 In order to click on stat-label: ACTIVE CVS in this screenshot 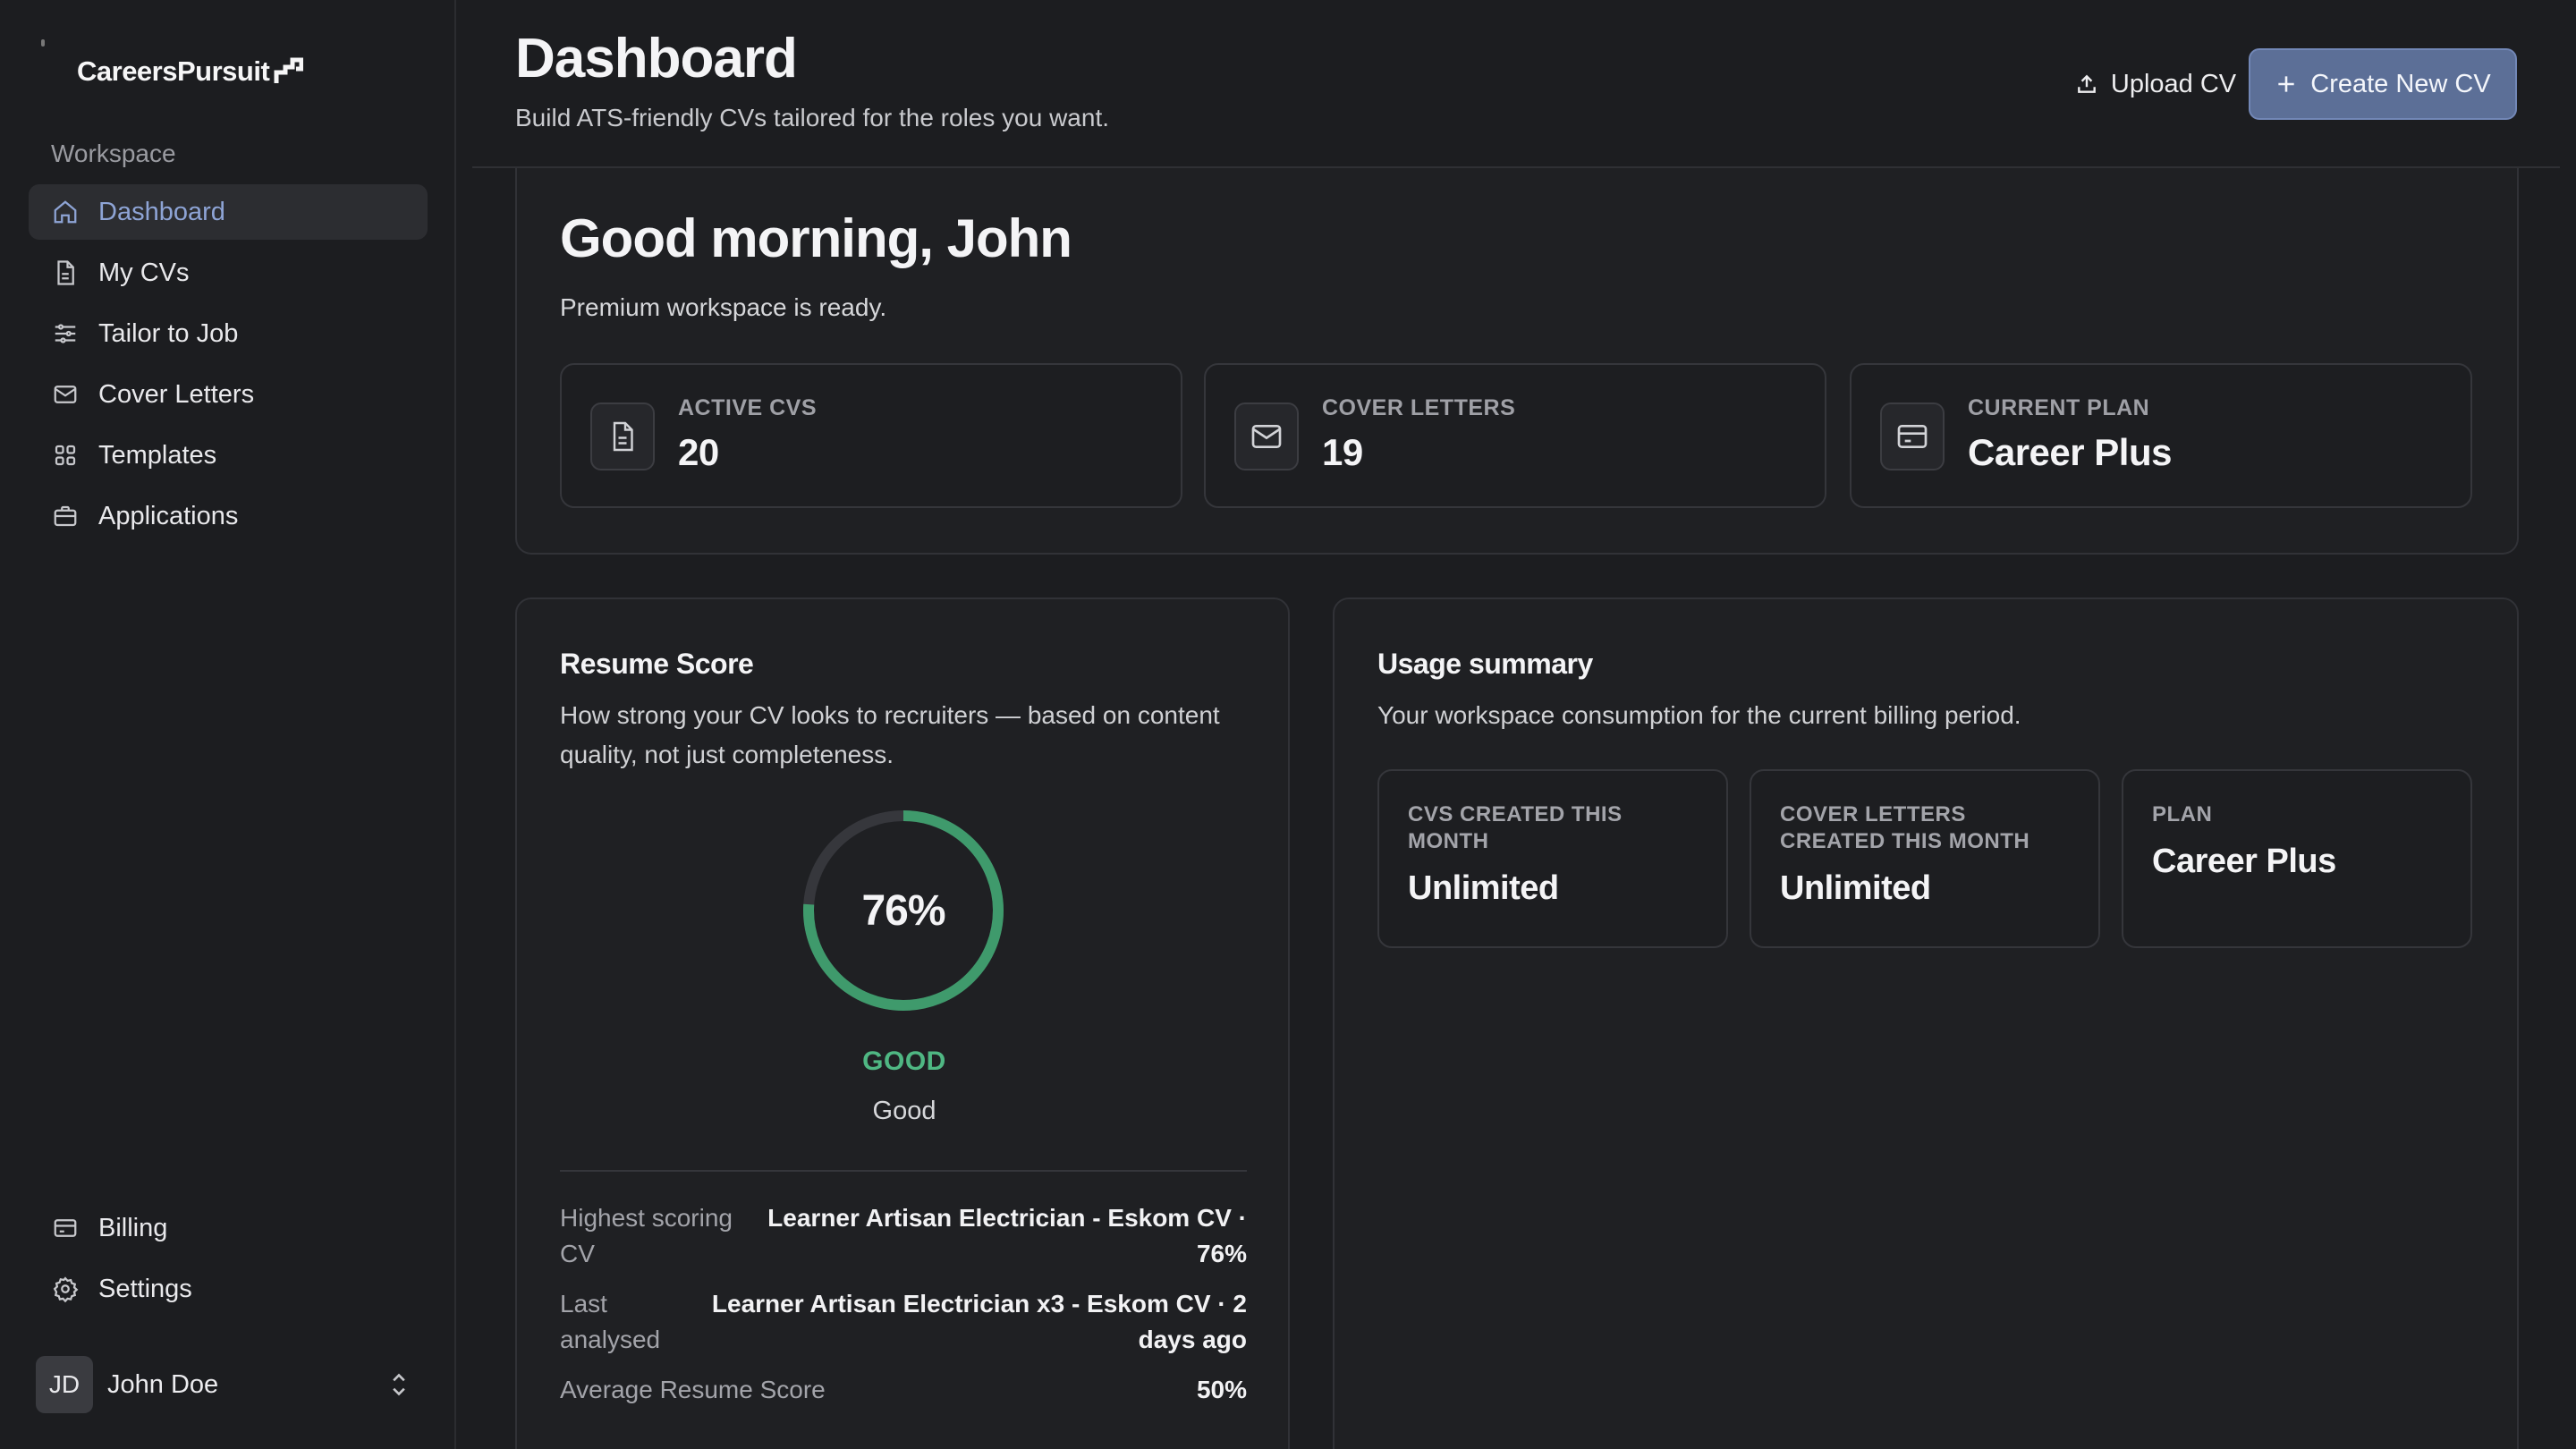, I will do `click(748, 407)`.